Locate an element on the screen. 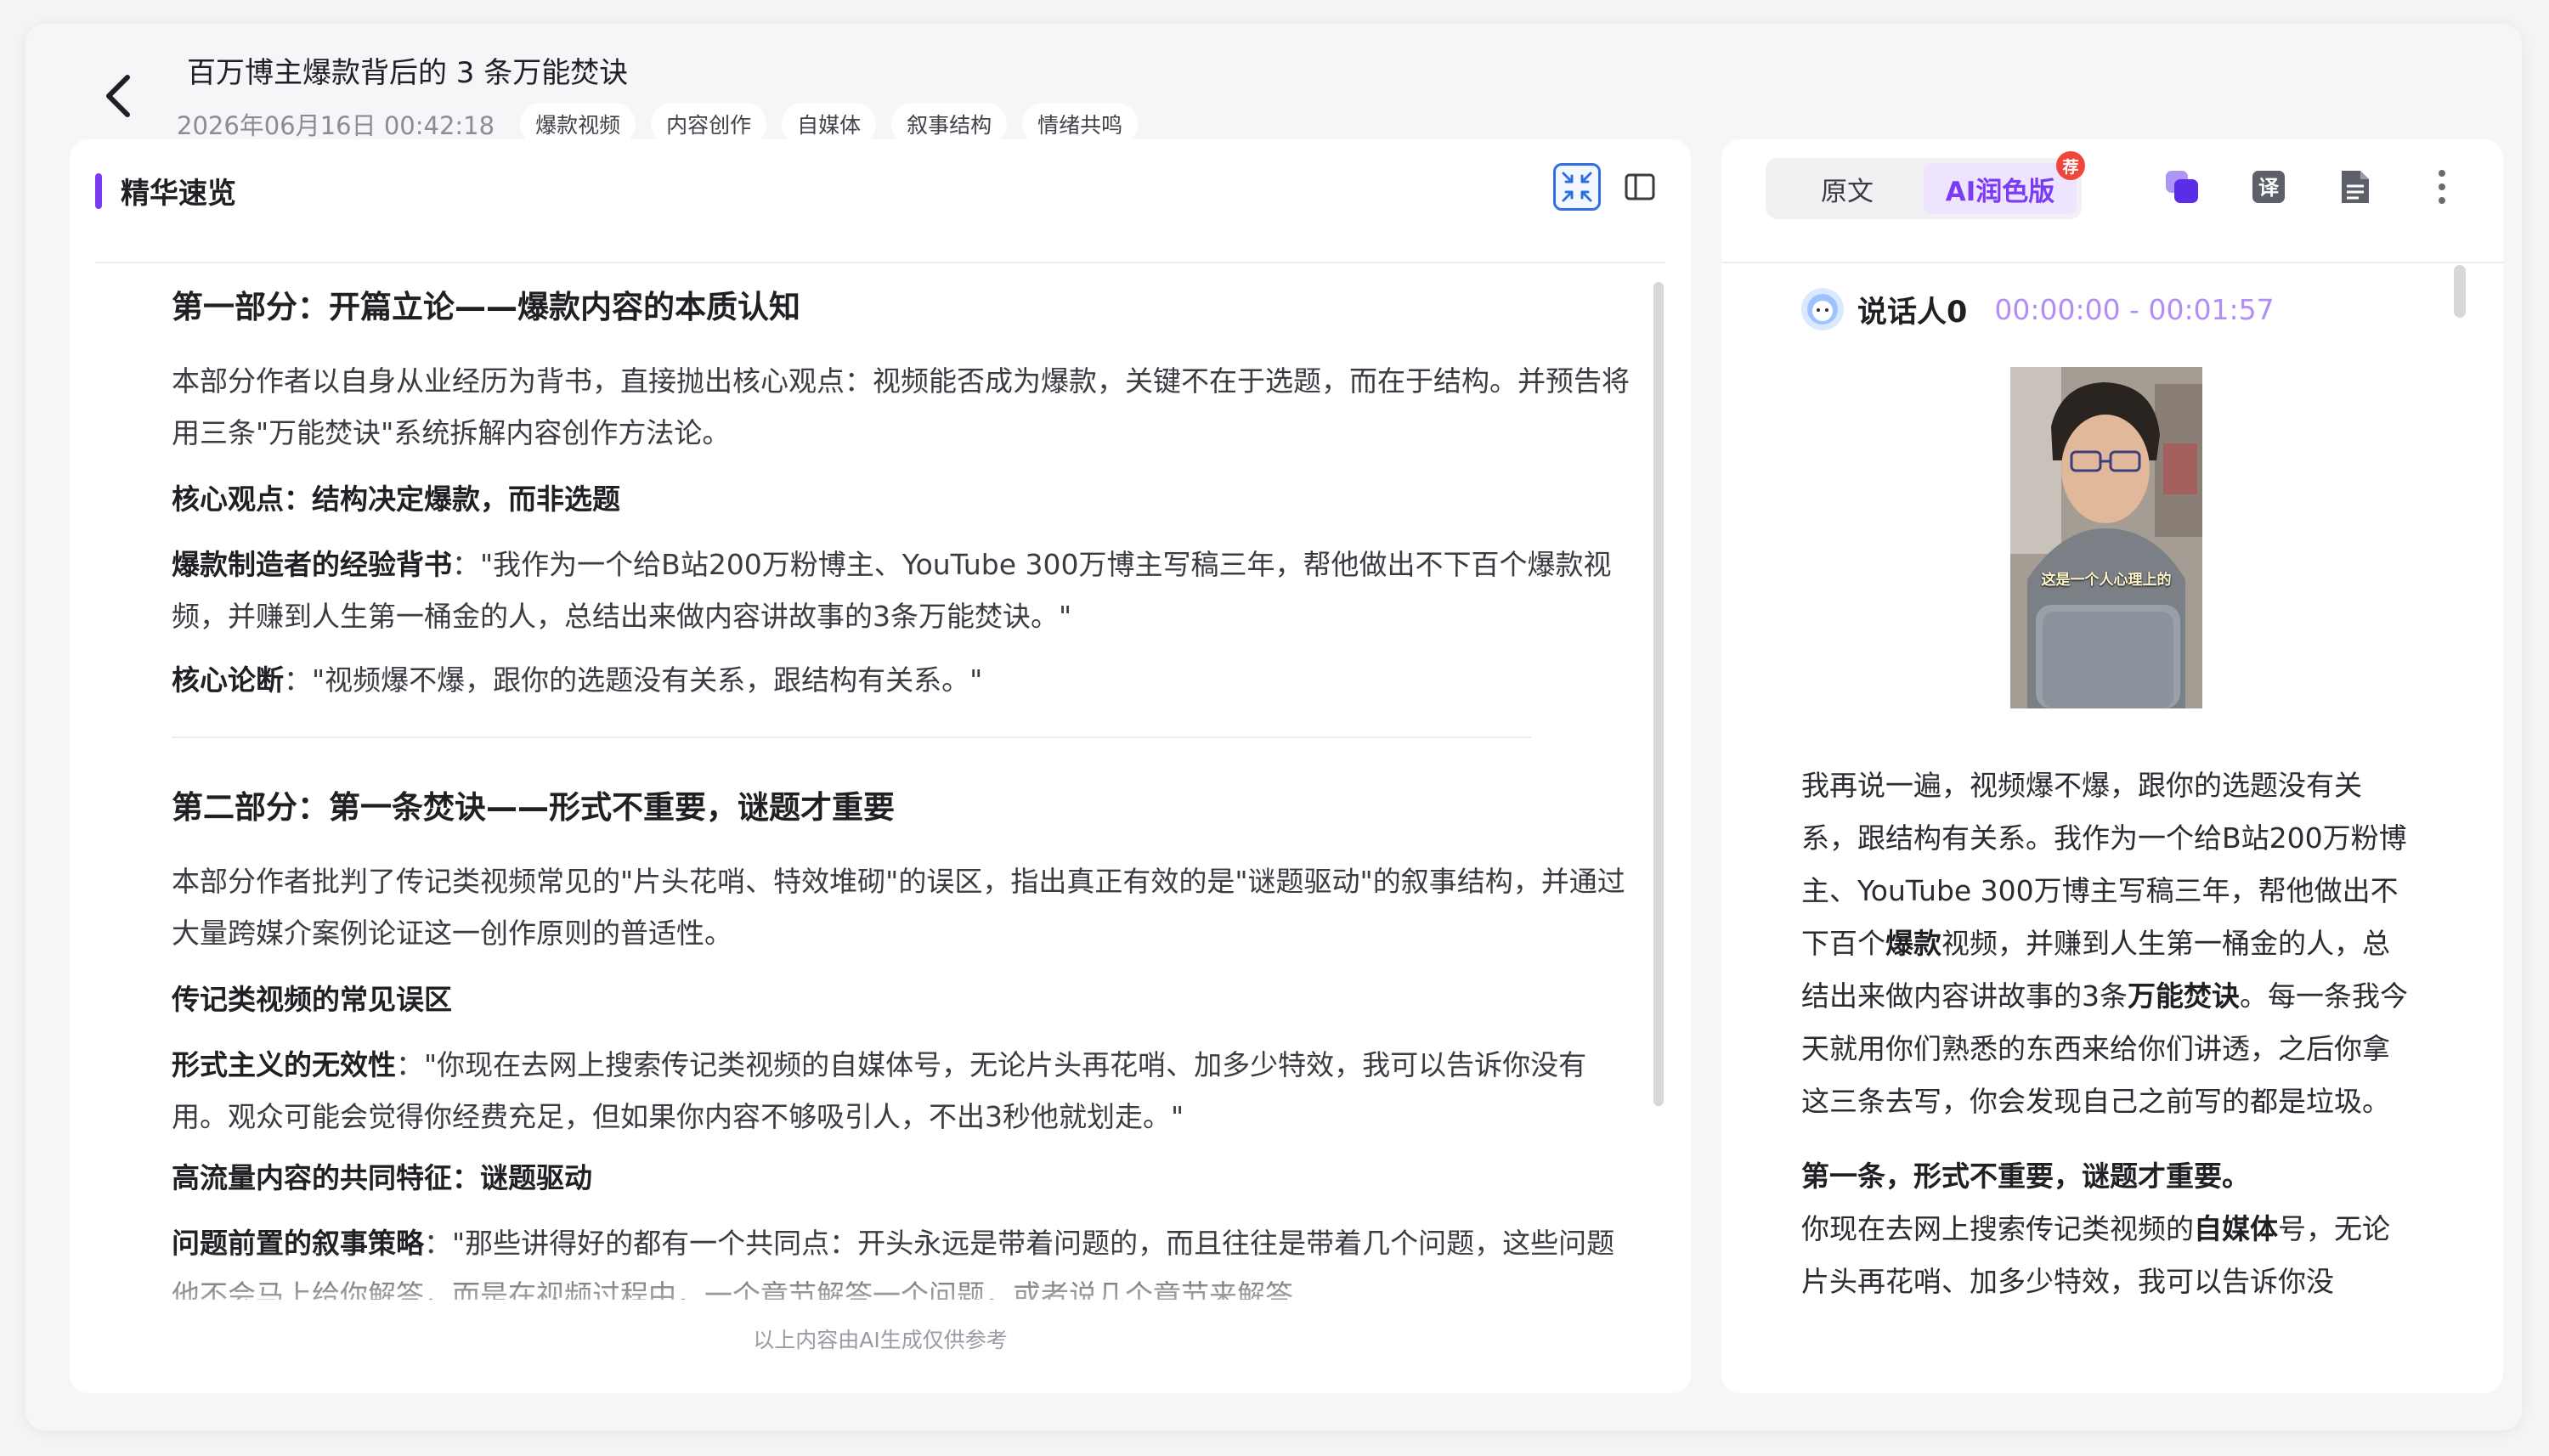 The height and width of the screenshot is (1456, 2549). transcript-segment: 你现在去网上搜索传记类视频的 is located at coordinates (1998, 1228).